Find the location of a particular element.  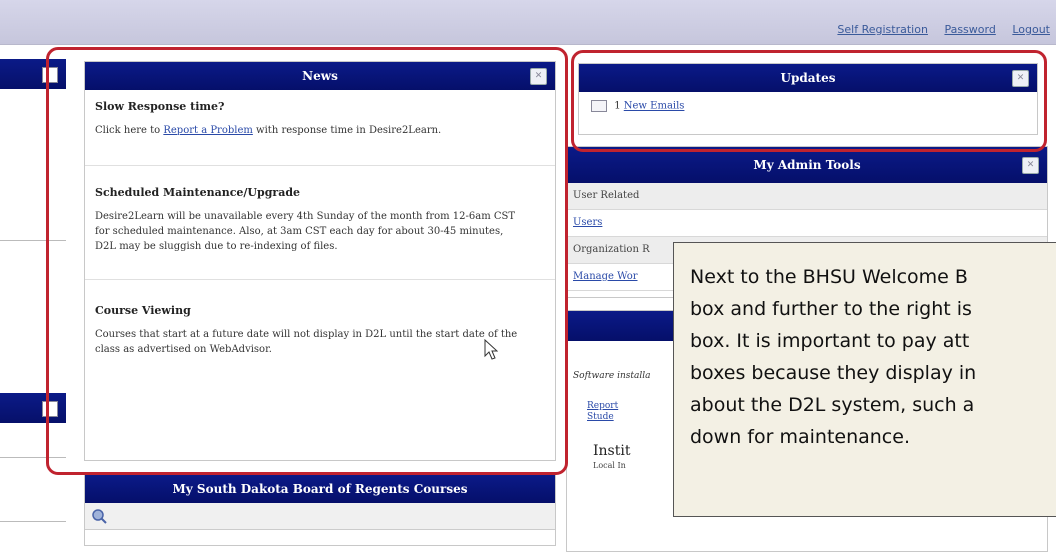

top-bar: Self Registration Password Logout is located at coordinates (528, 22).